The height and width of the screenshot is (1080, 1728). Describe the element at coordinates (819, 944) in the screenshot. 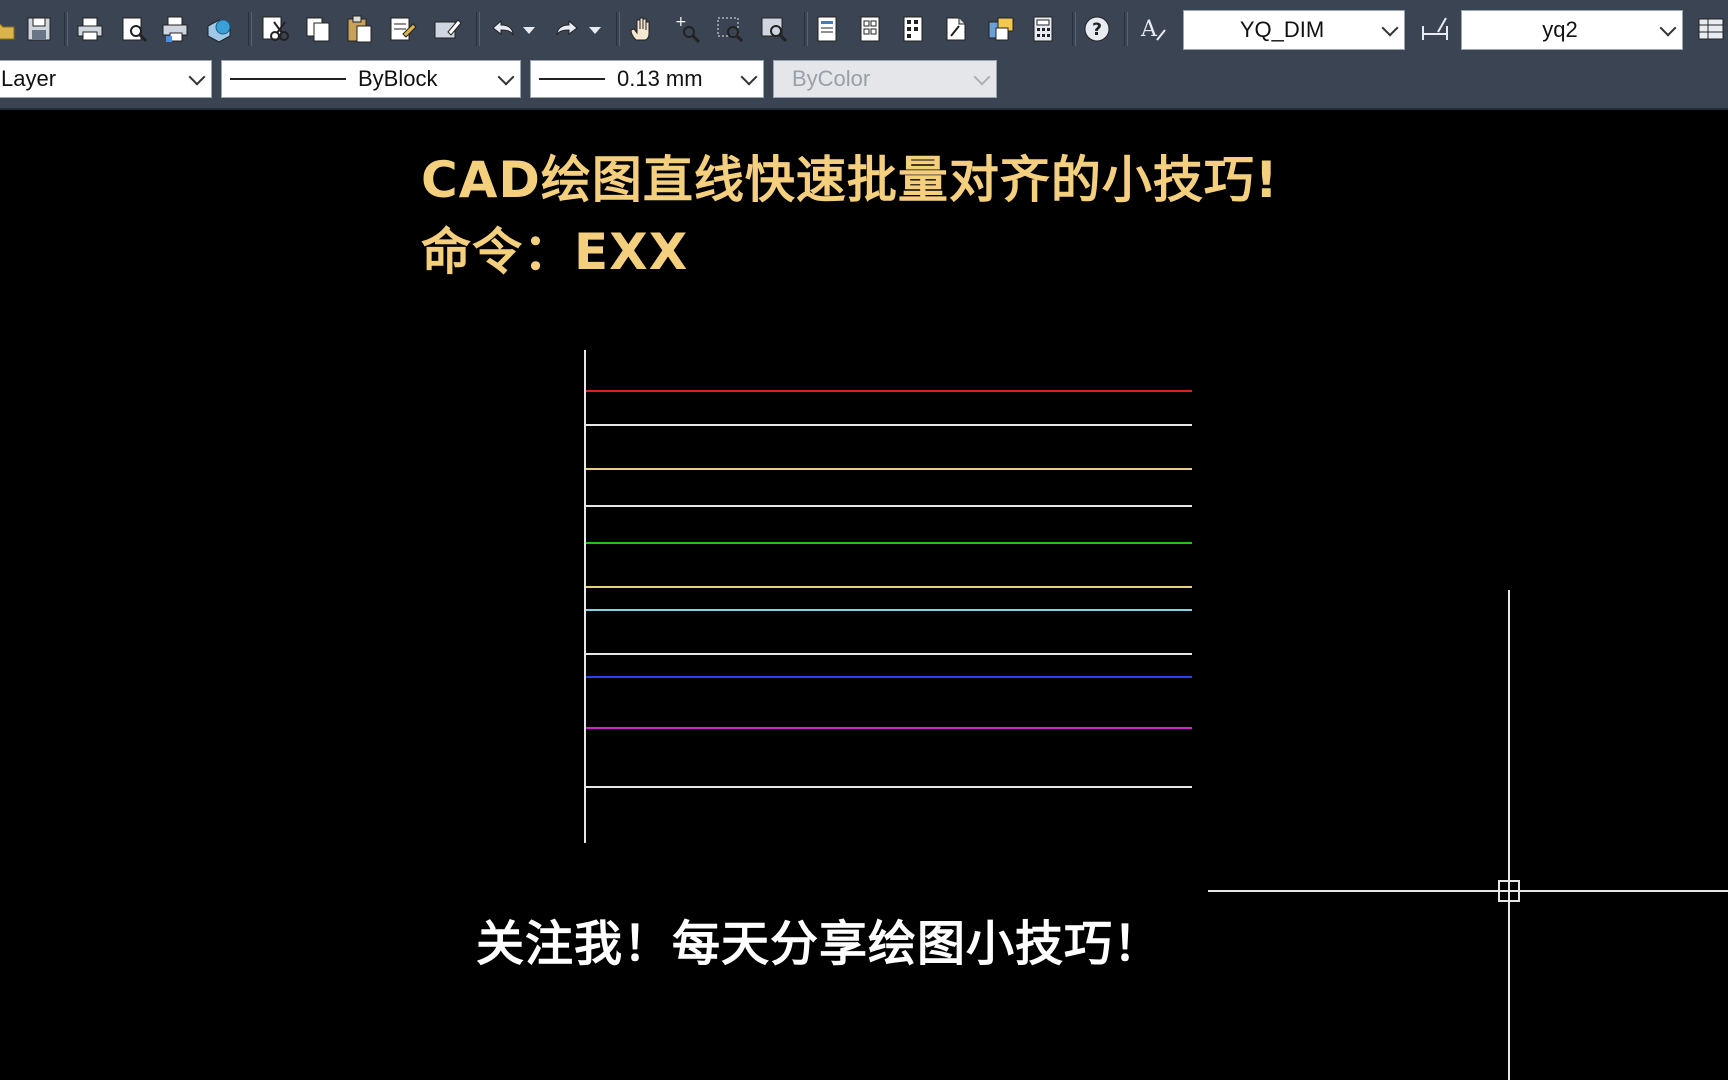

I see `footer-caption: 关注我！每天分享绘图小技巧！` at that location.